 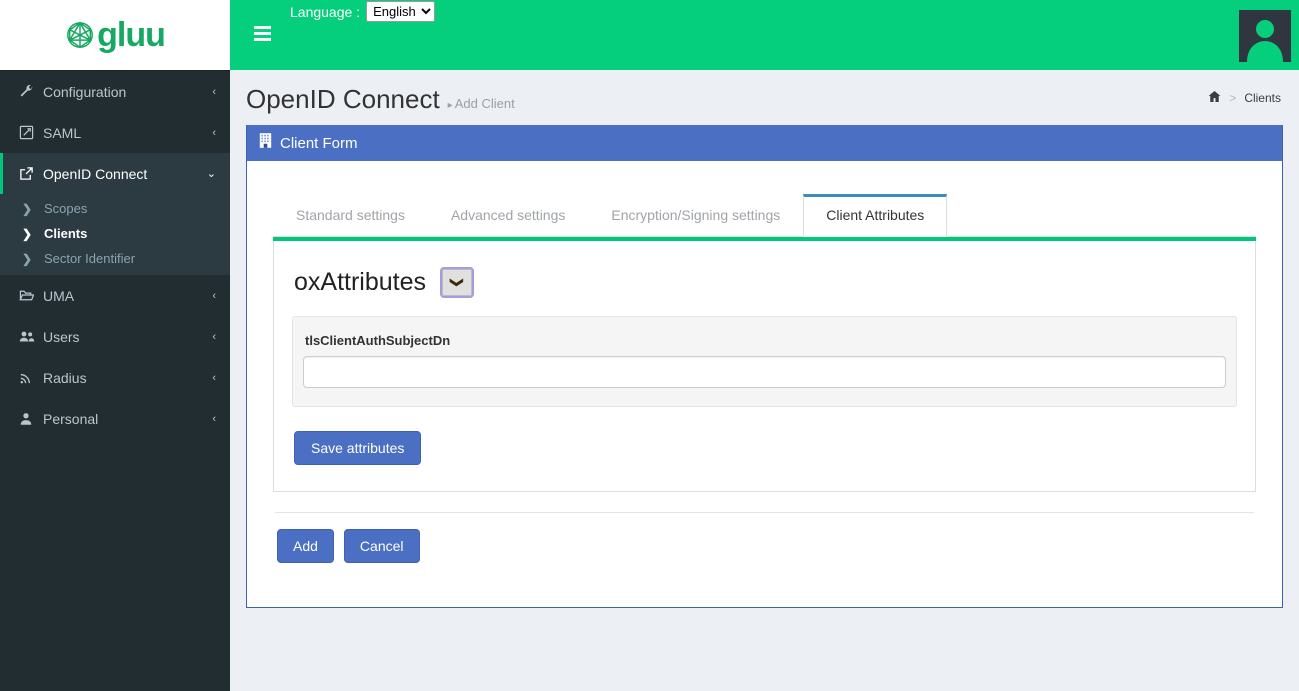 I want to click on signal-waves-icon, so click(x=31, y=377).